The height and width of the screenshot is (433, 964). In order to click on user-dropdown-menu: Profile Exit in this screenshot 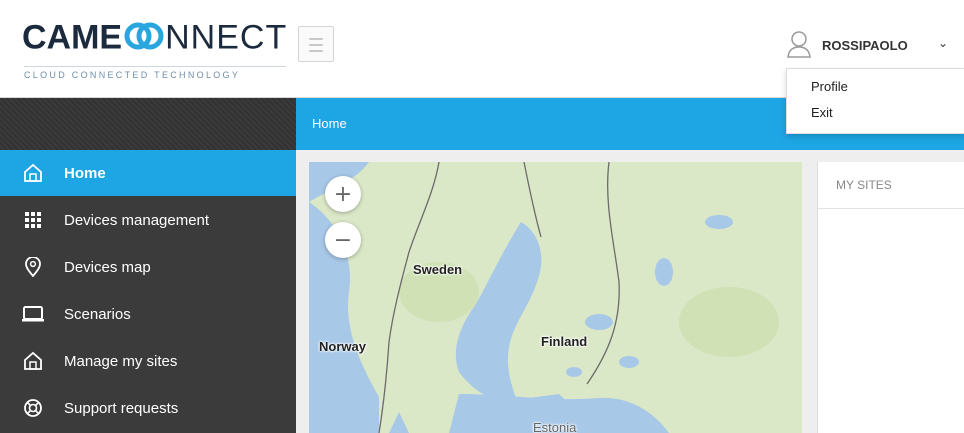, I will do `click(875, 101)`.